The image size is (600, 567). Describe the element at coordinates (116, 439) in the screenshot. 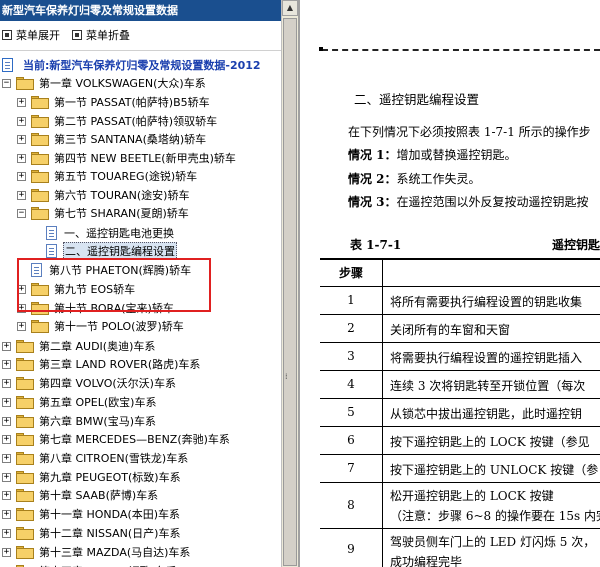

I see `tree-item: + 第七章 MERCEDES—BENZ(奔驰)车系` at that location.